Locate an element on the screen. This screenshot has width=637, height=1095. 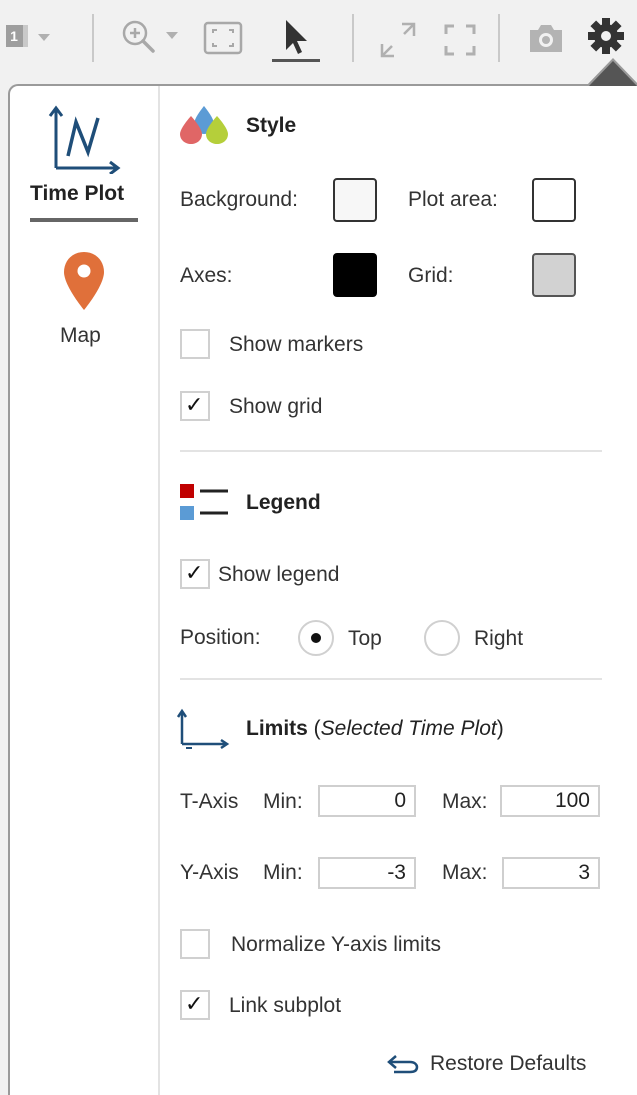
show-grid-checkbox: ✓ is located at coordinates (195, 406).